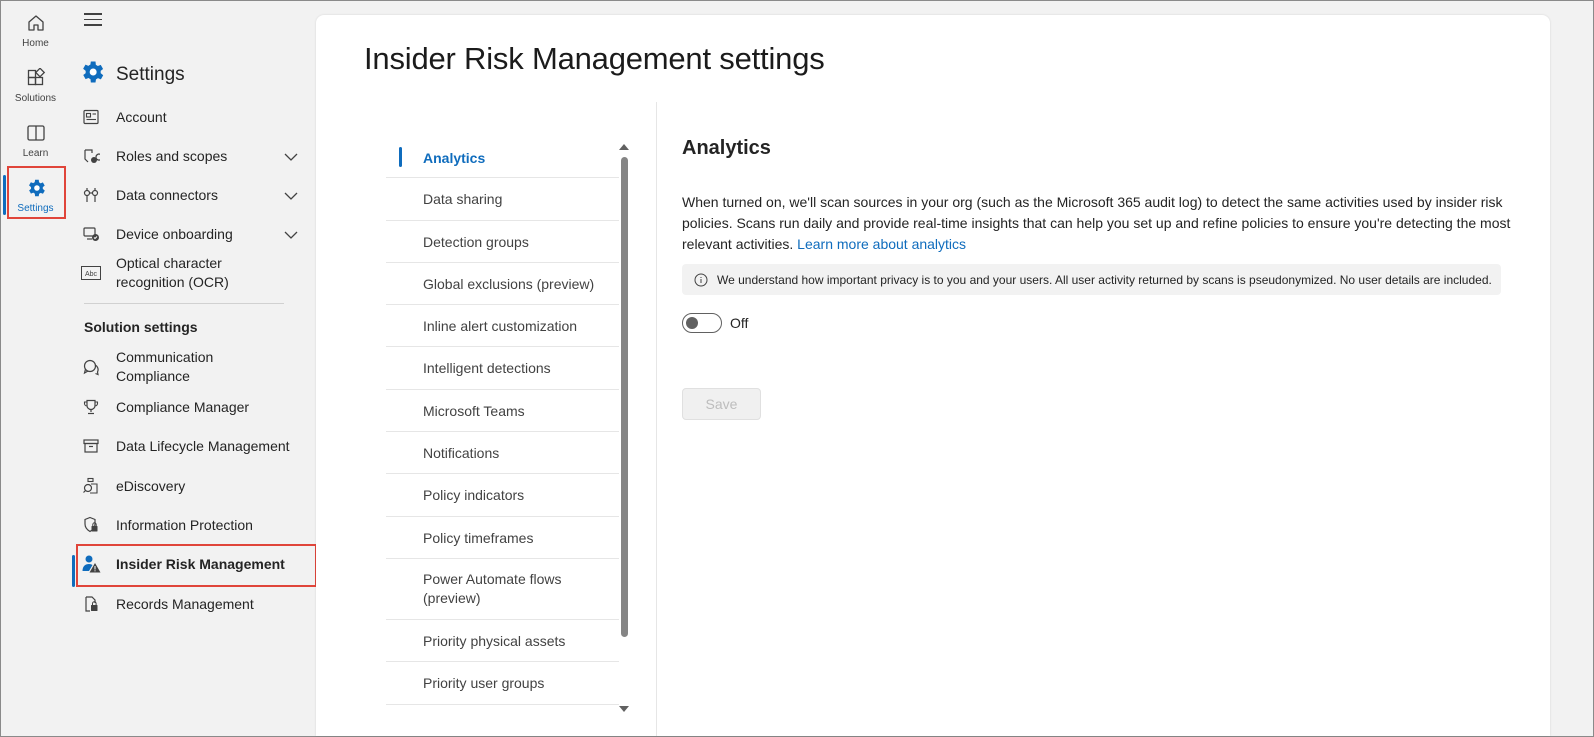 The image size is (1594, 737). I want to click on nav-item-ediscovery: eDiscovery, so click(195, 486).